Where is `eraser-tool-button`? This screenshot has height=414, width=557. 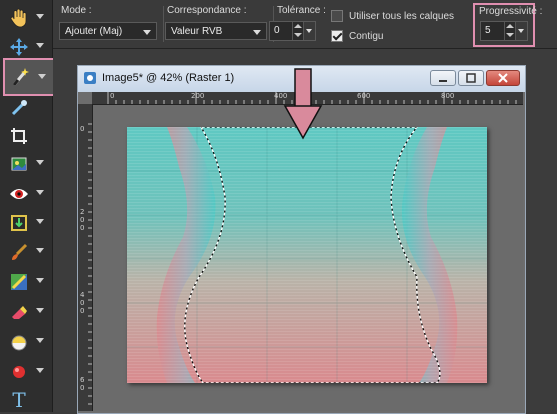
eraser-tool-button is located at coordinates (24, 312).